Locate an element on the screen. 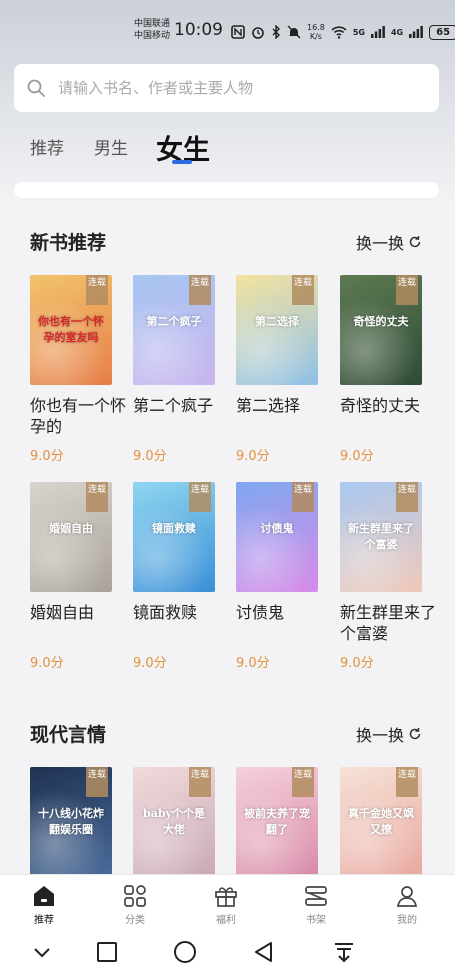 The width and height of the screenshot is (455, 972). book-card: 十八线小花炸翻娱乐圈 连载 is located at coordinates (72, 822).